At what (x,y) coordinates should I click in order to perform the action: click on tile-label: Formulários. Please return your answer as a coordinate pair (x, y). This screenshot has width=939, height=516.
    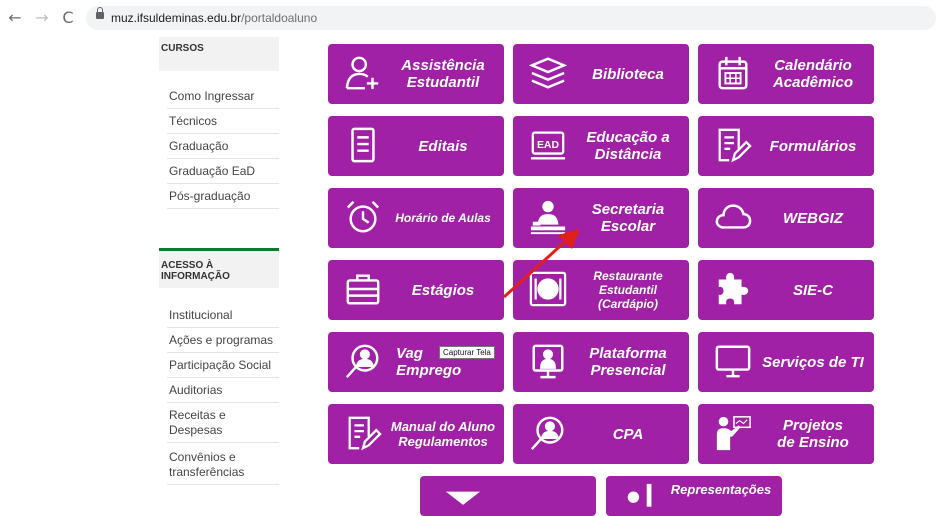
    Looking at the image, I should click on (813, 146).